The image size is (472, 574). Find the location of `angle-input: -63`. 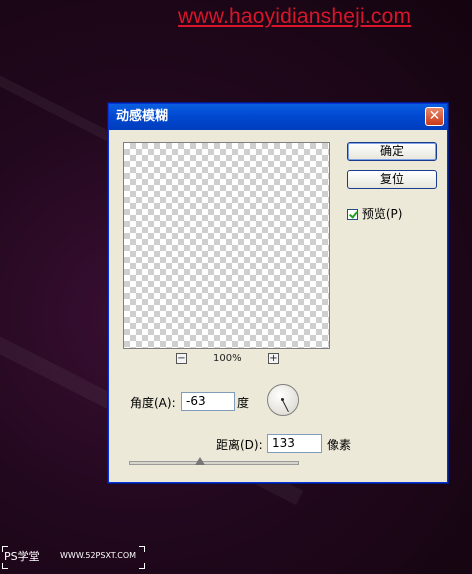

angle-input: -63 is located at coordinates (208, 401).